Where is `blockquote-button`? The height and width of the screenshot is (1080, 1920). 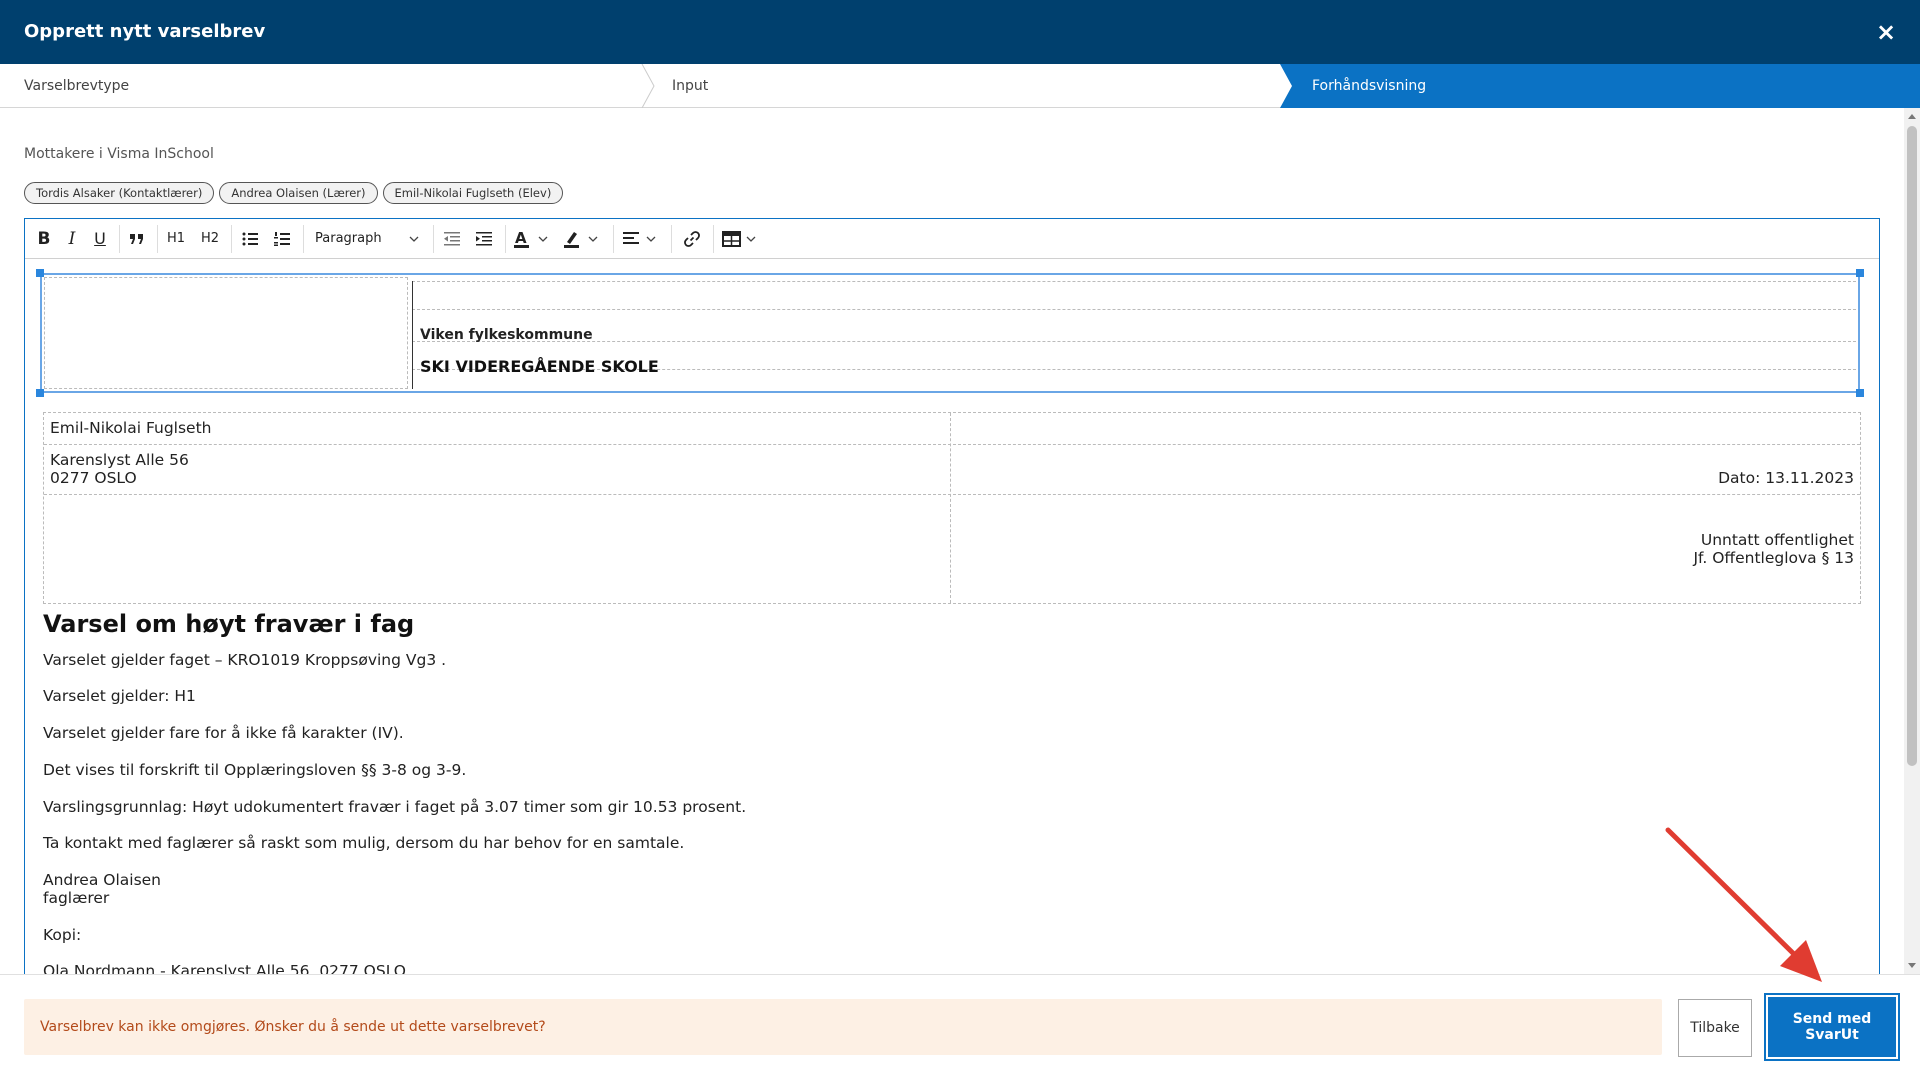 blockquote-button is located at coordinates (137, 239).